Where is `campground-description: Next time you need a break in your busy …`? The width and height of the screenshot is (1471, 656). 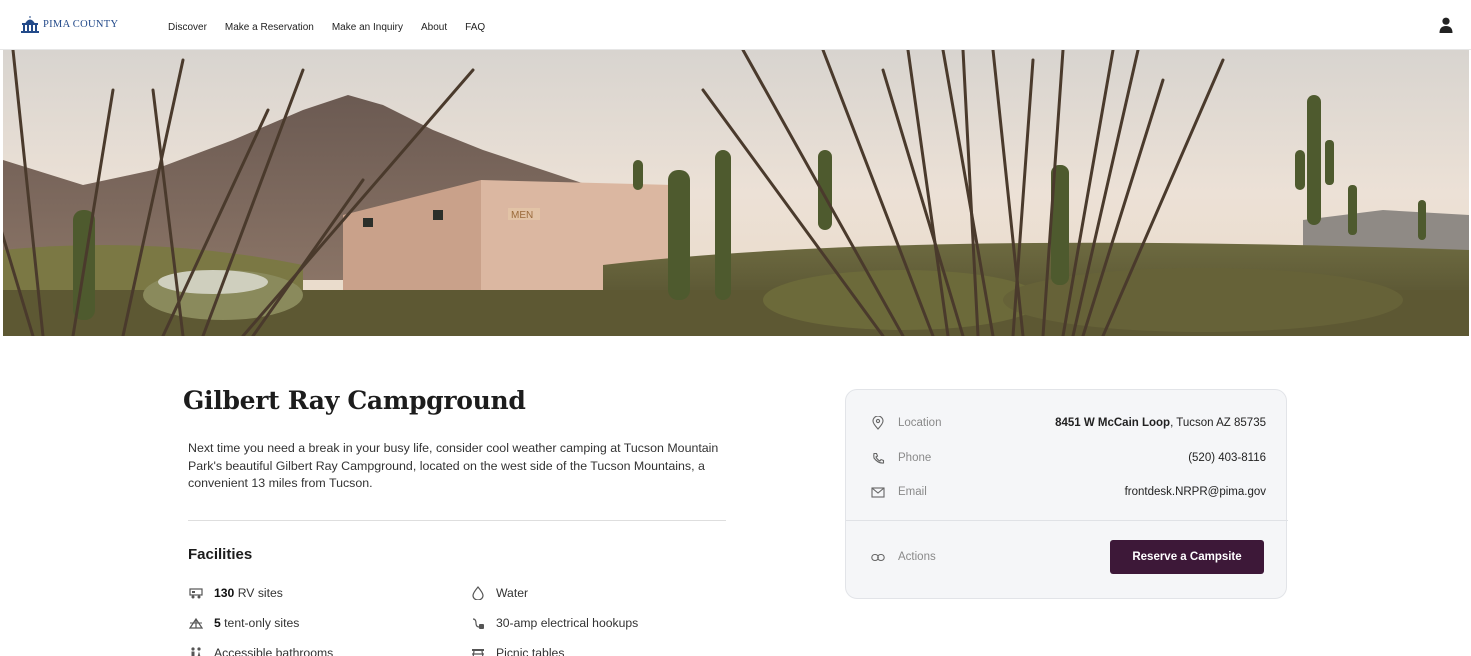 campground-description: Next time you need a break in your busy … is located at coordinates (453, 465).